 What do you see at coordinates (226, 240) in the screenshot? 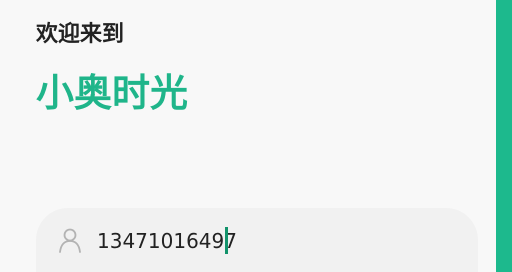
I see `text-caret` at bounding box center [226, 240].